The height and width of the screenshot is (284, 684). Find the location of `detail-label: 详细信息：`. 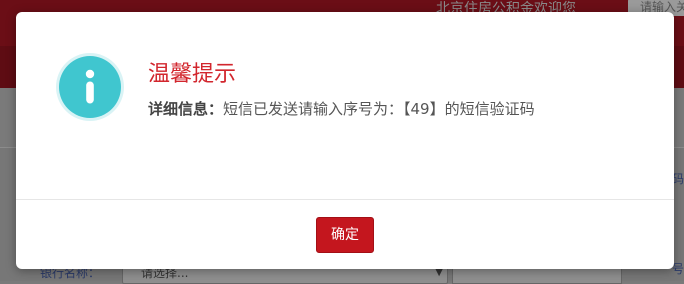

detail-label: 详细信息： is located at coordinates (186, 109).